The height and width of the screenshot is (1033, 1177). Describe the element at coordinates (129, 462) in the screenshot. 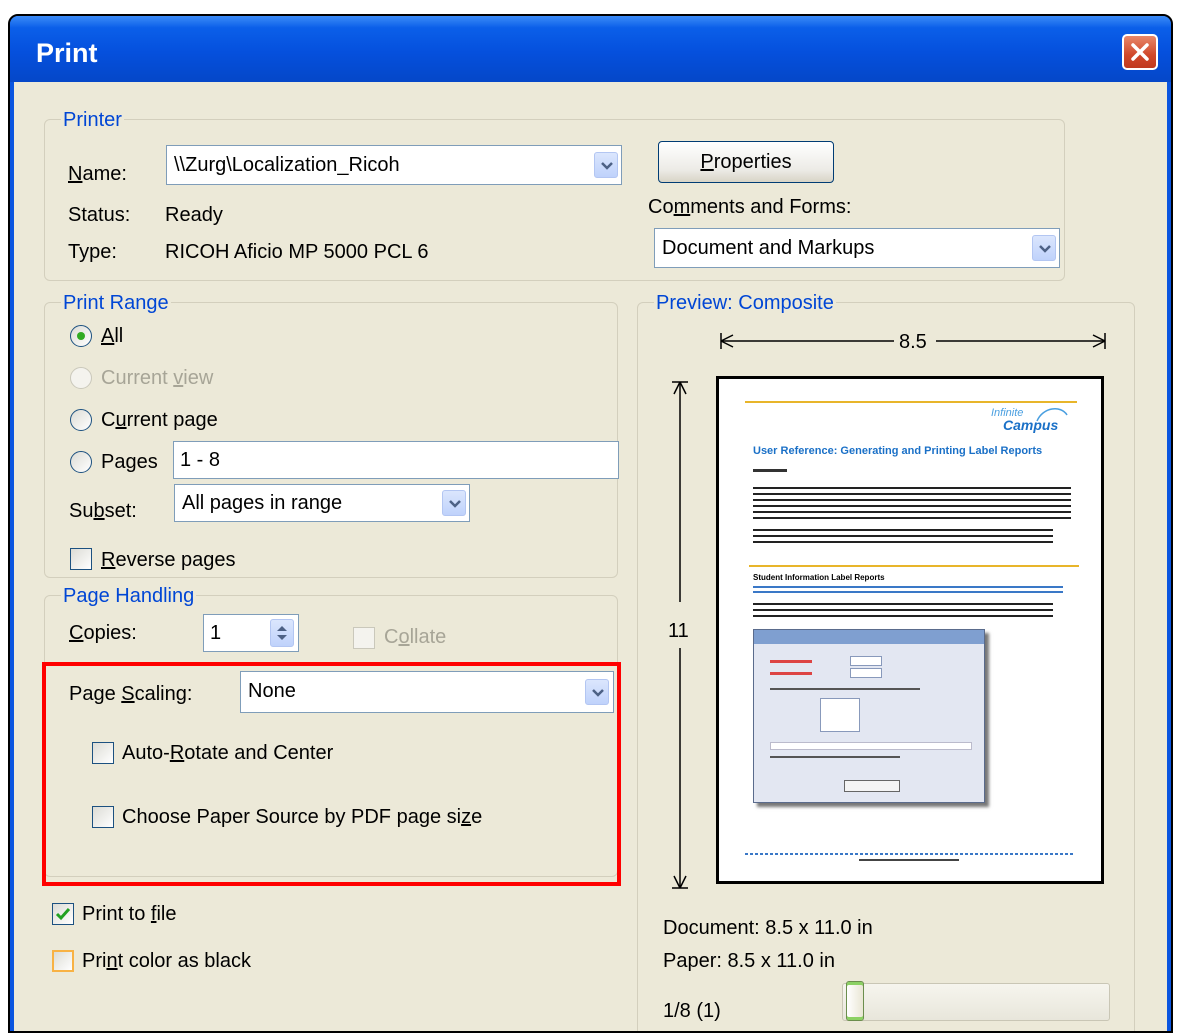

I see `range-pages-label: Pages` at that location.